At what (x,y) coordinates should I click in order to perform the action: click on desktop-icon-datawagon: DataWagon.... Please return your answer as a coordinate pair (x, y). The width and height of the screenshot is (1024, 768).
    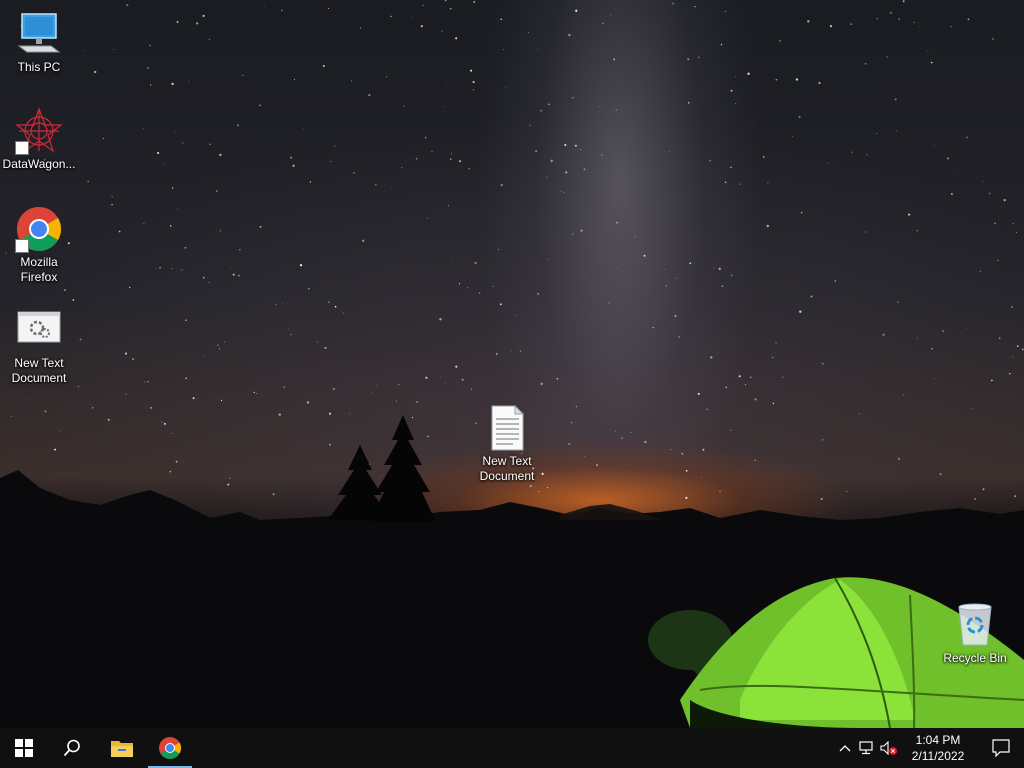
    Looking at the image, I should click on (39, 139).